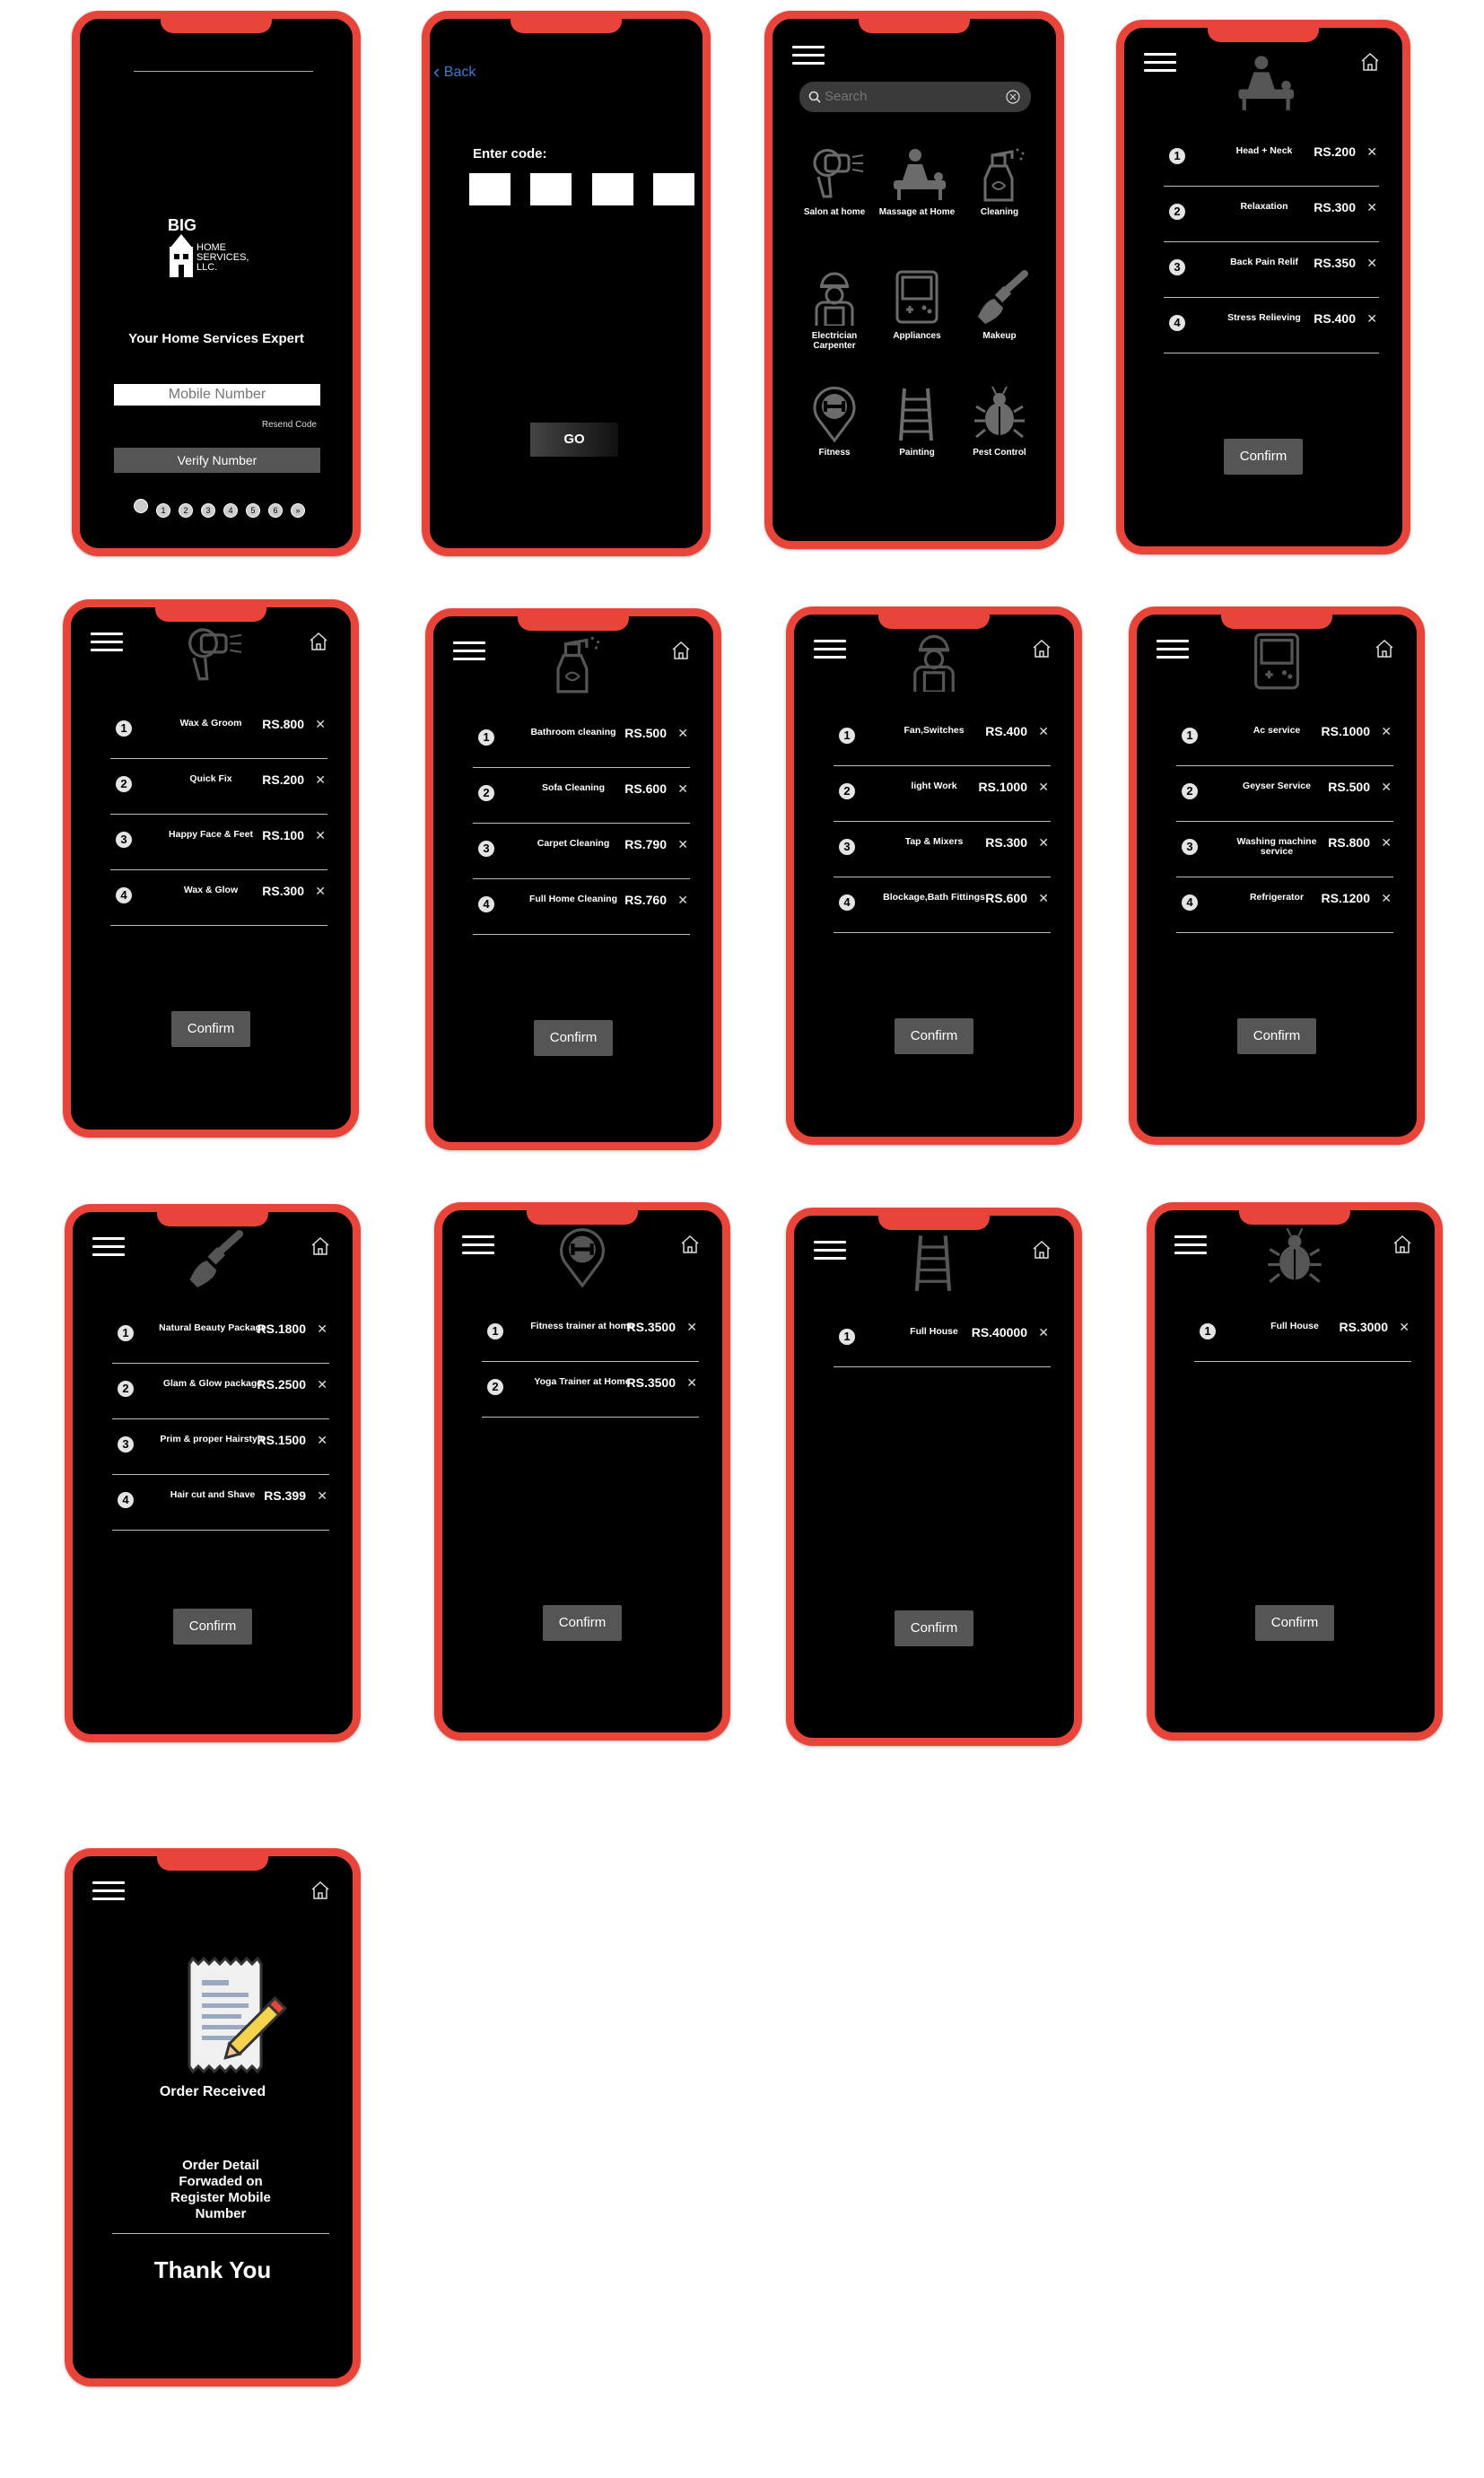 The height and width of the screenshot is (2478, 1484). What do you see at coordinates (1284, 851) in the screenshot?
I see `service-row: 3 Washing machine service RS.800 ✕` at bounding box center [1284, 851].